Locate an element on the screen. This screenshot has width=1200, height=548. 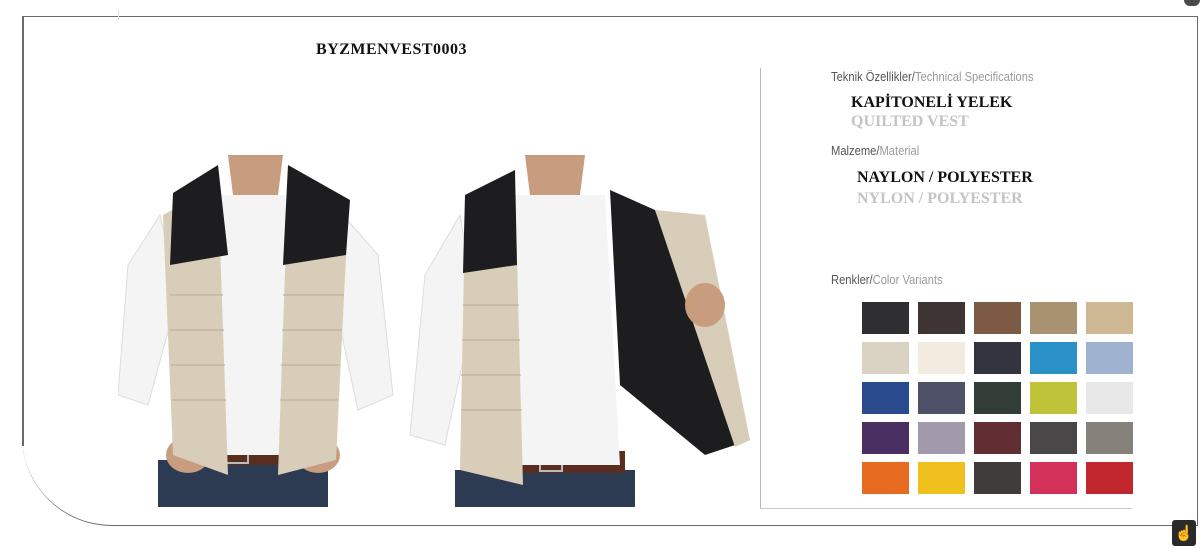
product-name-tr: KAPİTONELİ YELEK is located at coordinates (932, 102).